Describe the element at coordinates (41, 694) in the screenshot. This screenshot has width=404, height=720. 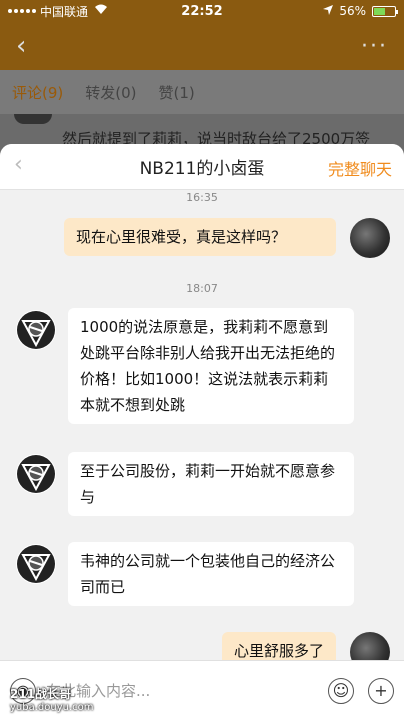
I see `watermark-name: 211战长哥` at that location.